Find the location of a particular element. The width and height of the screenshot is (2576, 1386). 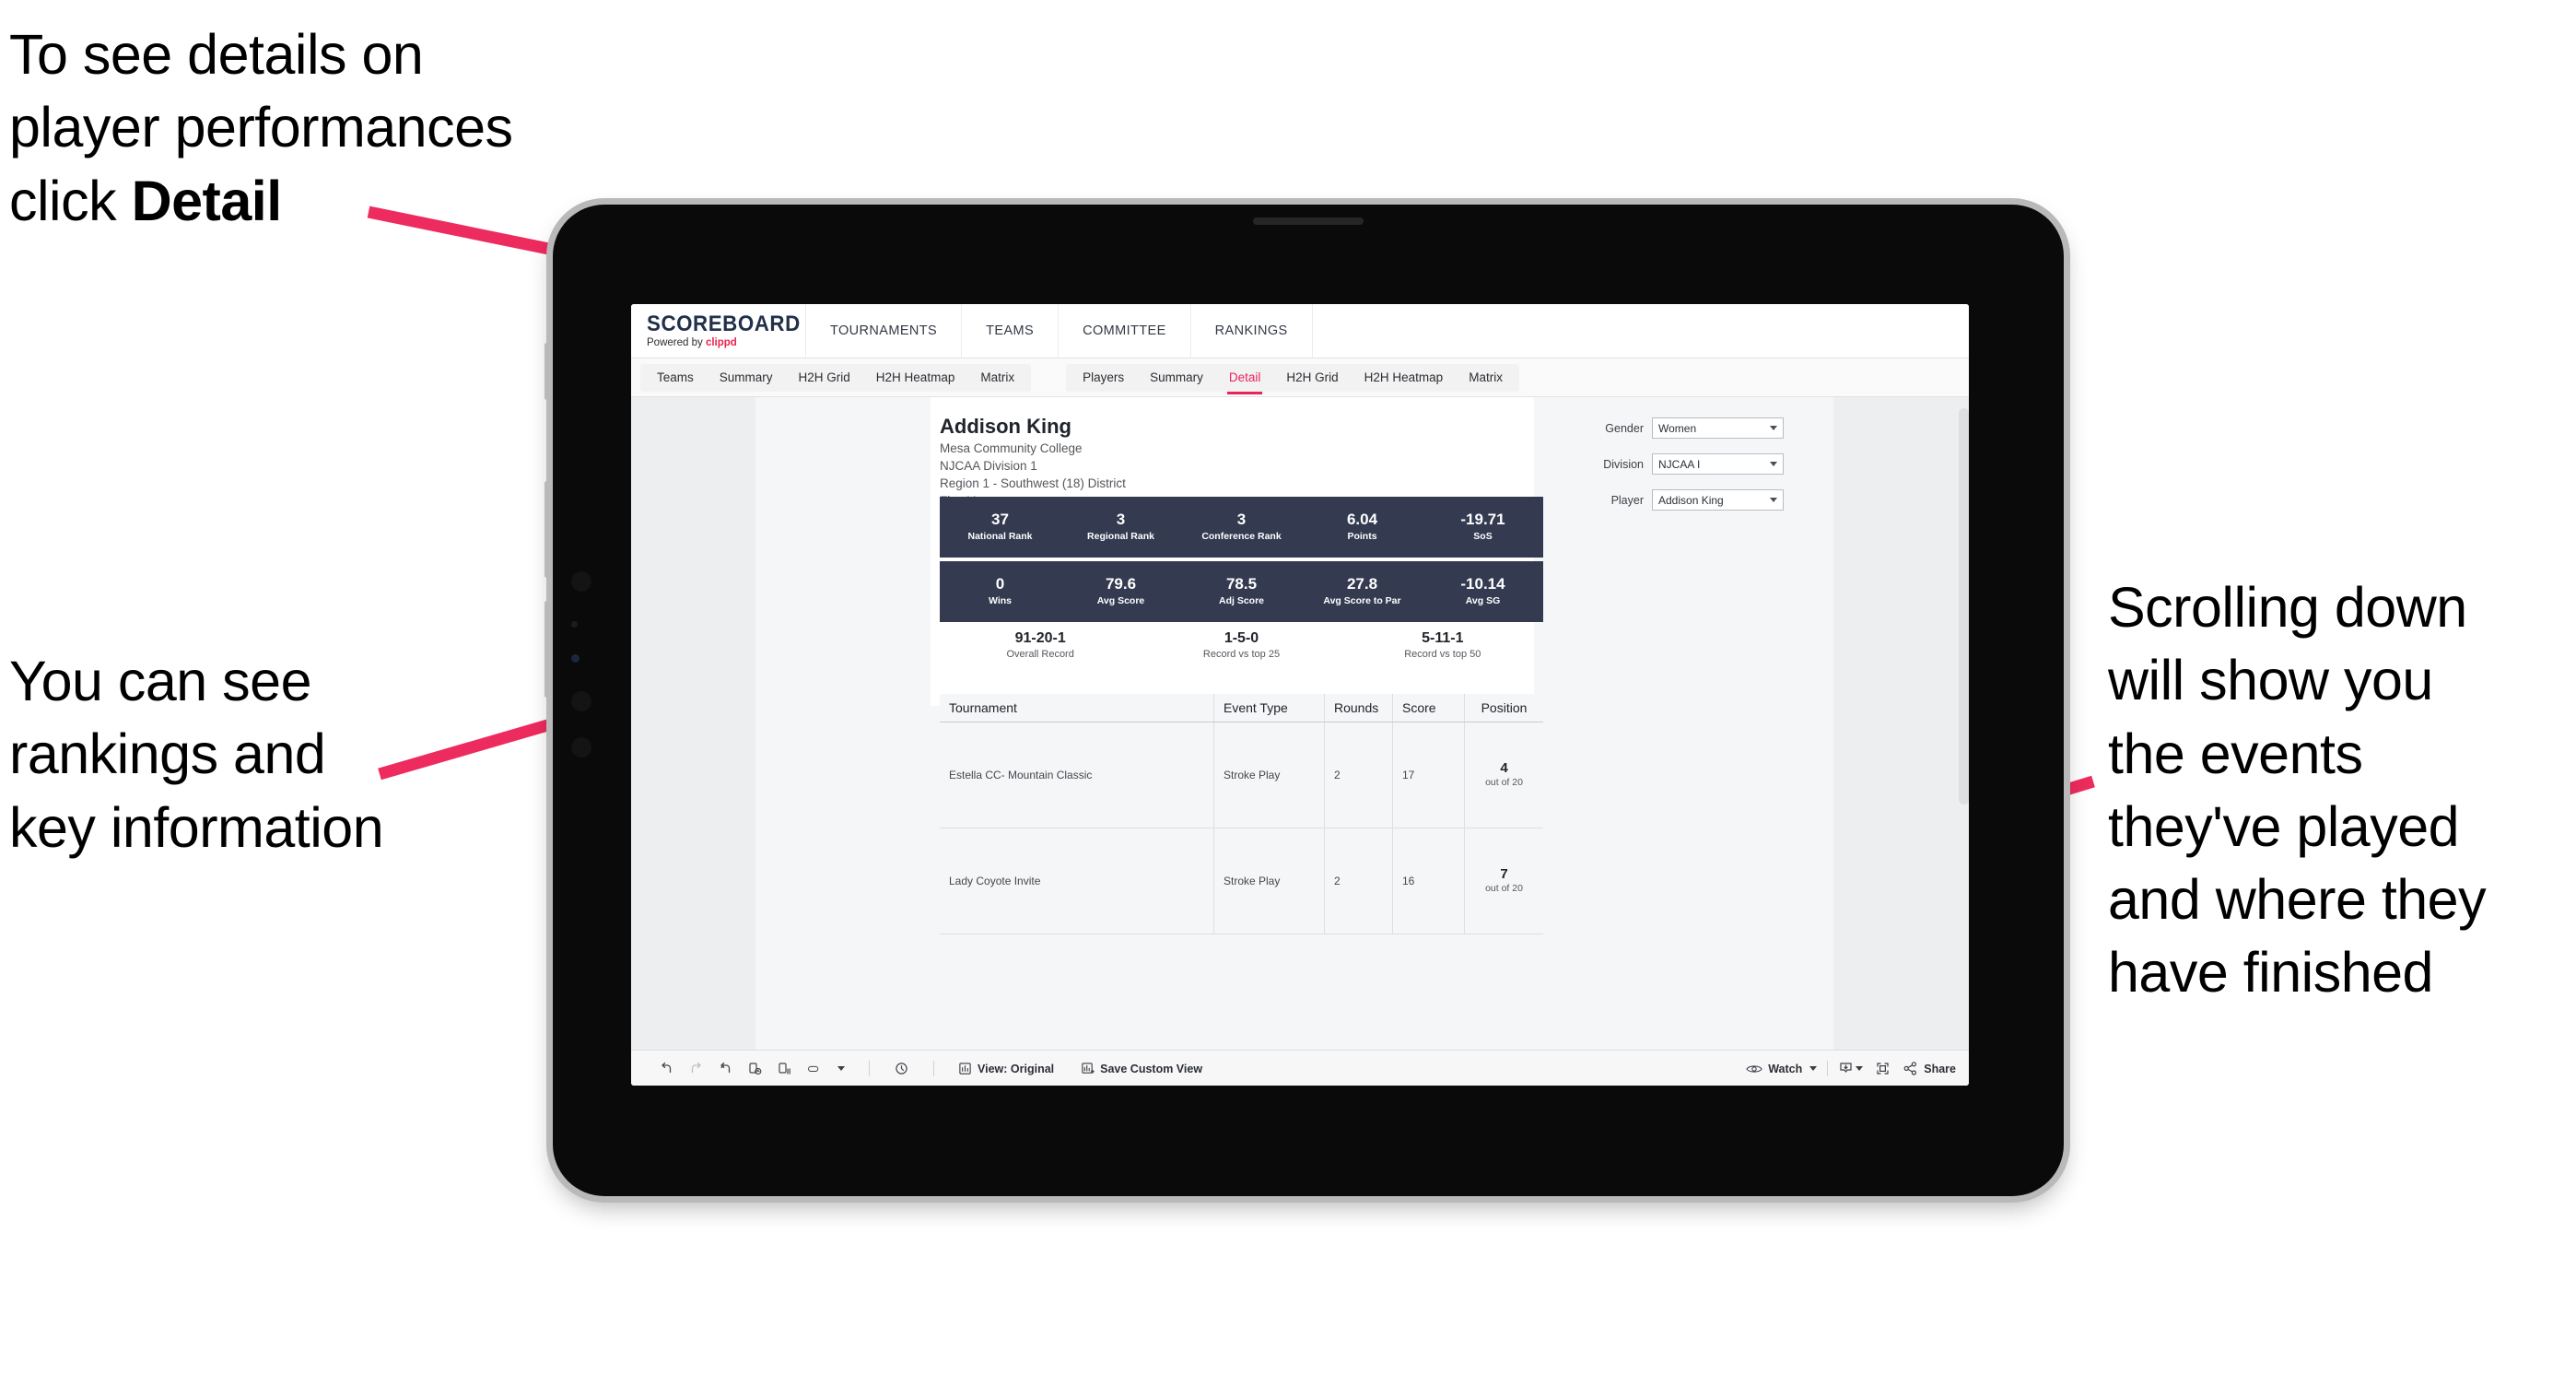

stat-value: 6.04 is located at coordinates (1362, 520).